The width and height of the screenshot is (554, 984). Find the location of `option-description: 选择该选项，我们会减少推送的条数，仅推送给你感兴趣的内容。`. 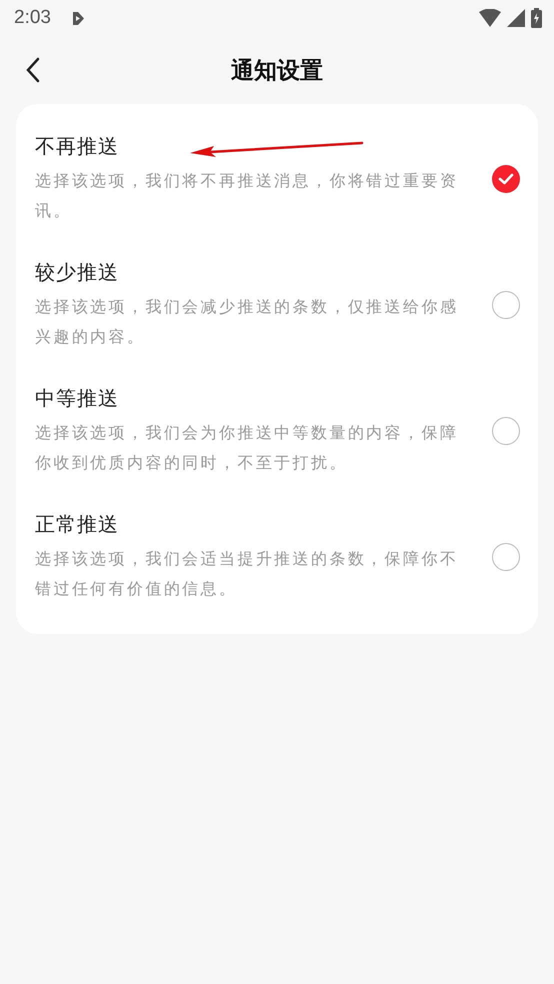

option-description: 选择该选项，我们会减少推送的条数，仅推送给你感兴趣的内容。 is located at coordinates (247, 322).